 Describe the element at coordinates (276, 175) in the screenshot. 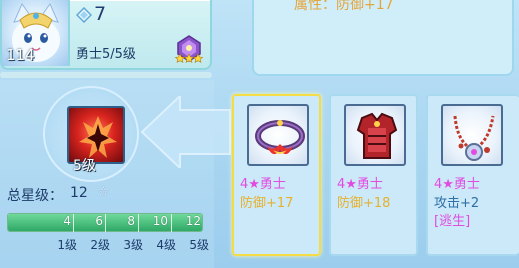

I see `equipment-card: 4★勇士 防御+17` at that location.